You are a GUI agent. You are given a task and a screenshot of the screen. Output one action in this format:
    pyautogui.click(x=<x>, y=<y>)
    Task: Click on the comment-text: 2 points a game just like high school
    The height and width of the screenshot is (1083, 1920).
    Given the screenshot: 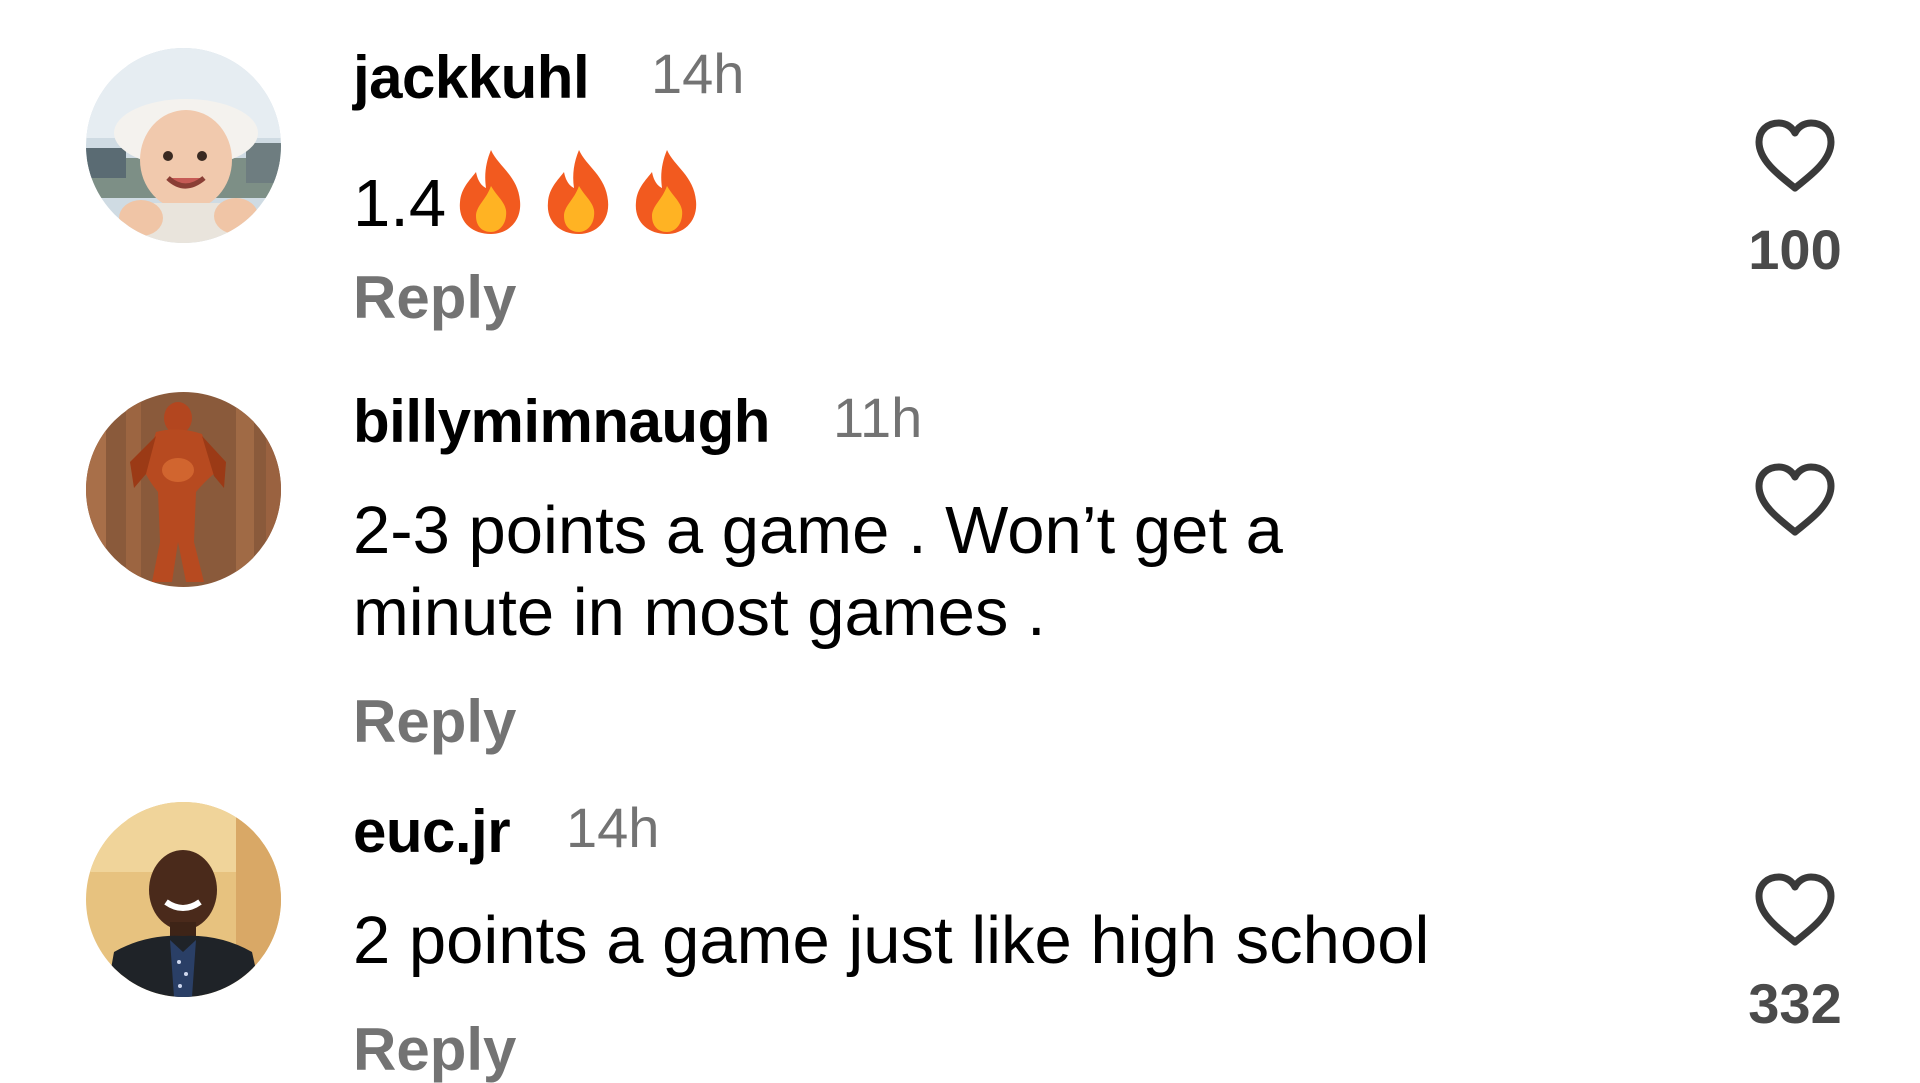 What is the action you would take?
    pyautogui.click(x=891, y=940)
    